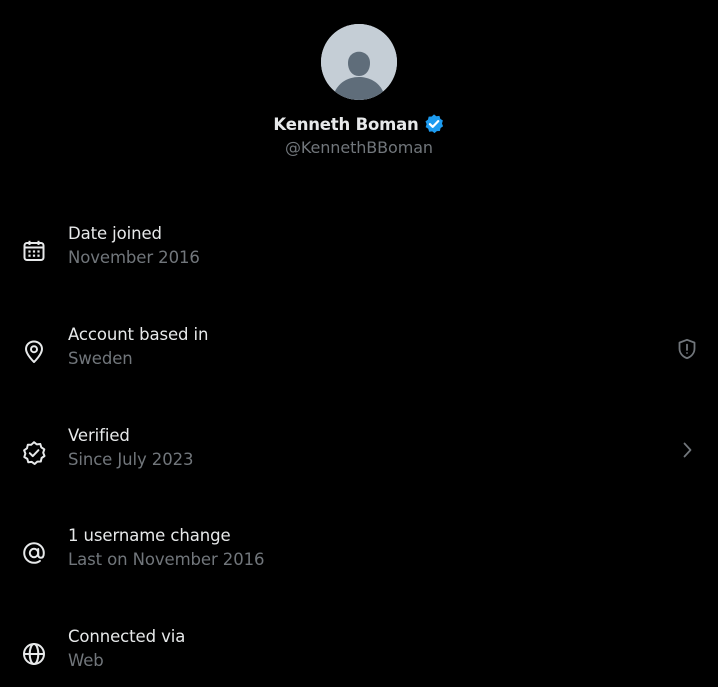  What do you see at coordinates (687, 450) in the screenshot?
I see `chevron-right-icon` at bounding box center [687, 450].